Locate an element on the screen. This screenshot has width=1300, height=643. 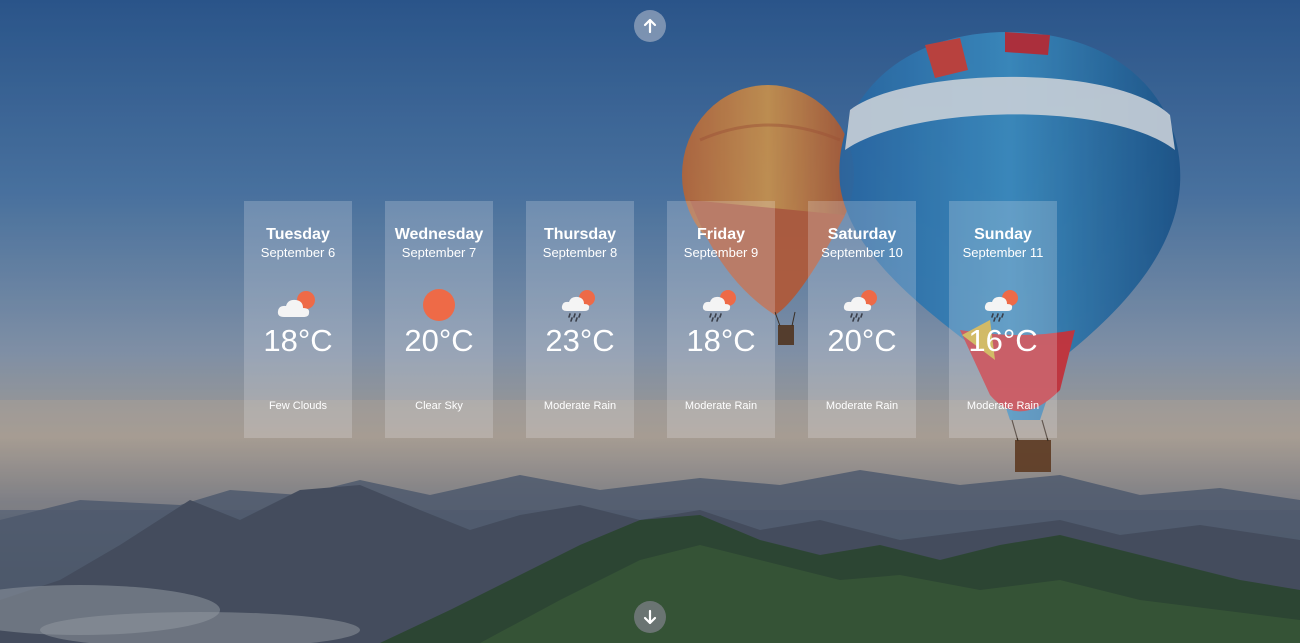
cloud-sun-icon is located at coordinates (298, 305).